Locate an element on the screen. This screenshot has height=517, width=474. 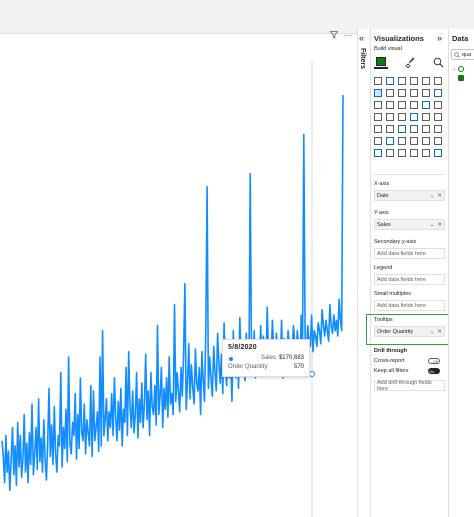
stacked-column-chart-icon is located at coordinates (390, 81).